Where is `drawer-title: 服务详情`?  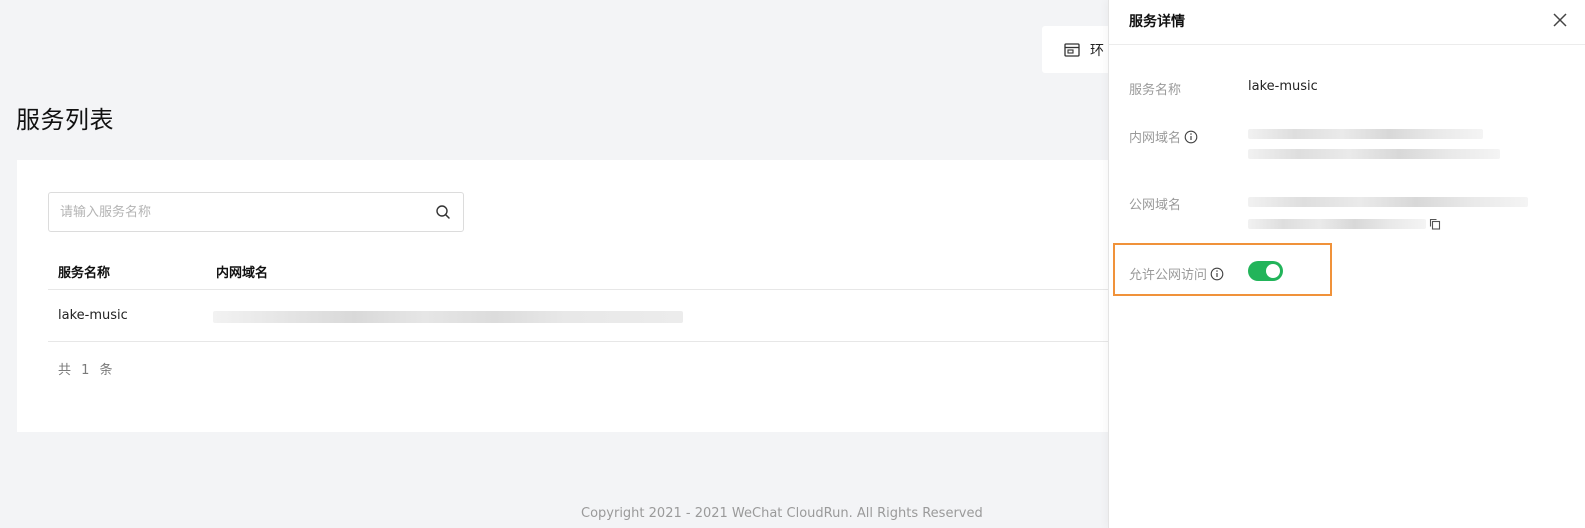 drawer-title: 服务详情 is located at coordinates (1157, 22).